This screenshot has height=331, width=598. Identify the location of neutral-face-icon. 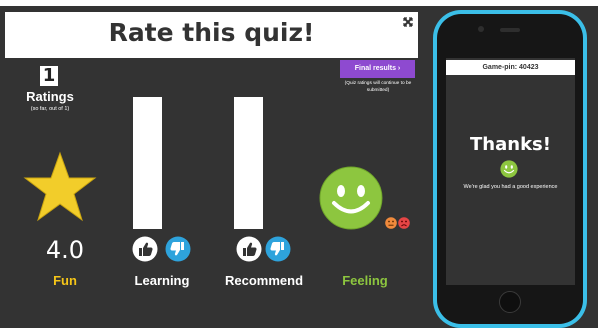
(391, 223).